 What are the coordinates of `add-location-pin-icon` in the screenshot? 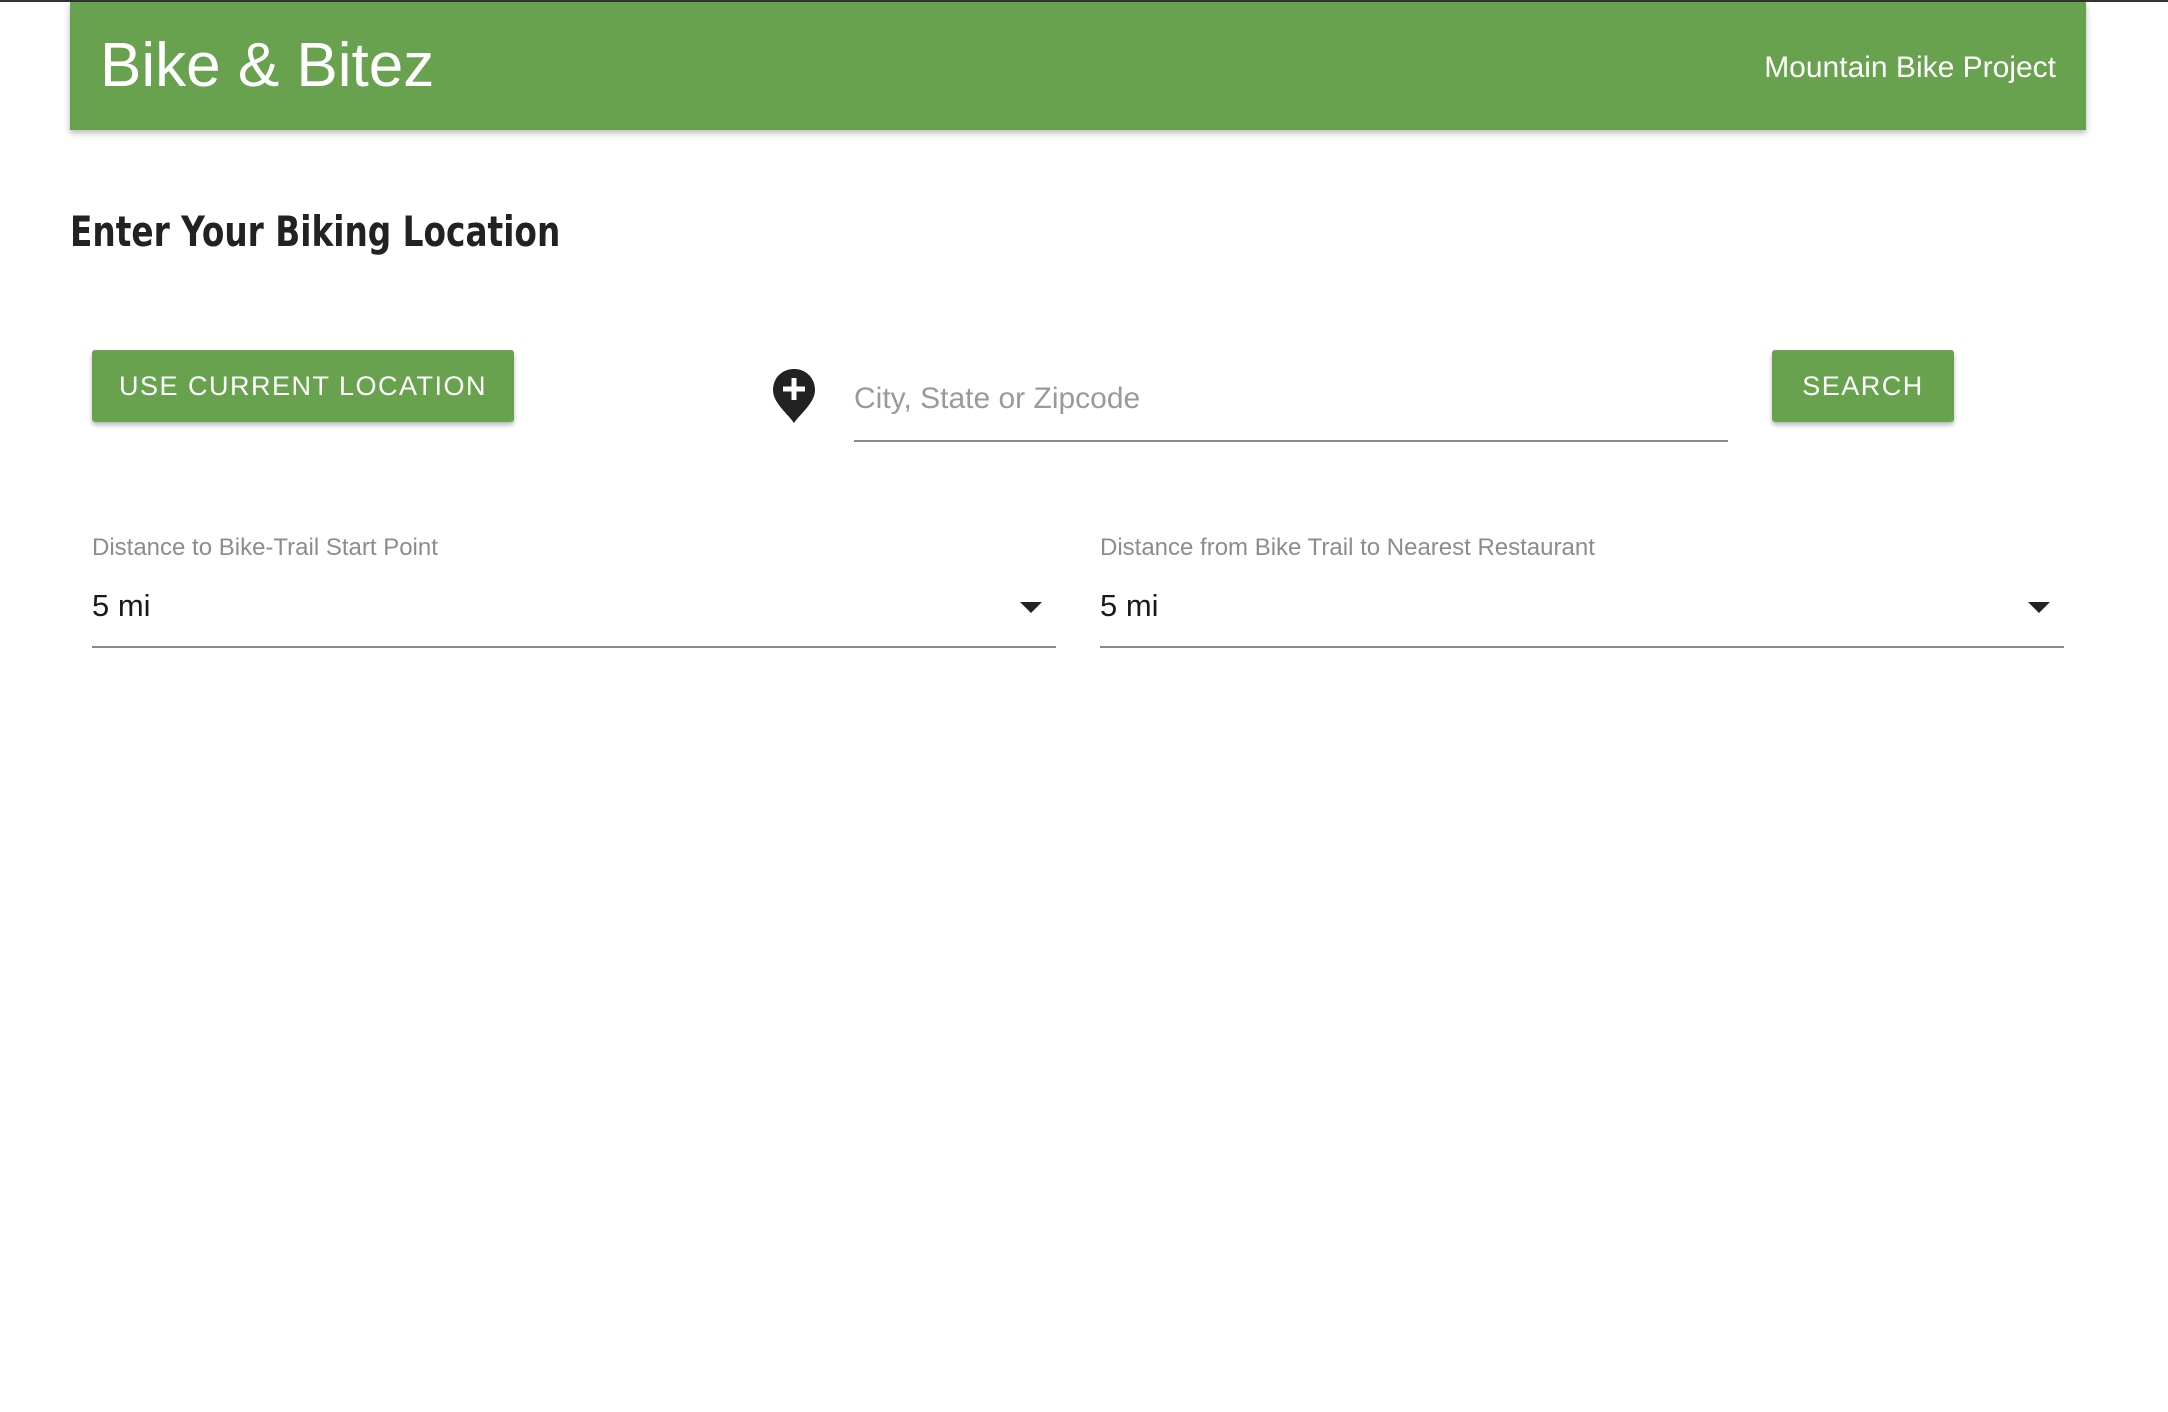 It's located at (794, 396).